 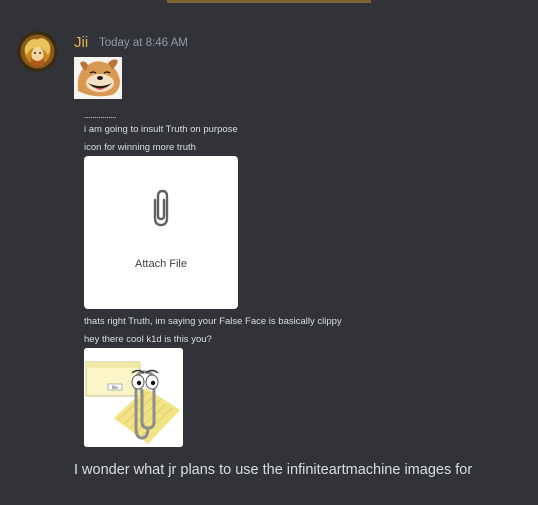 I want to click on clippy-image: file, so click(x=133, y=397).